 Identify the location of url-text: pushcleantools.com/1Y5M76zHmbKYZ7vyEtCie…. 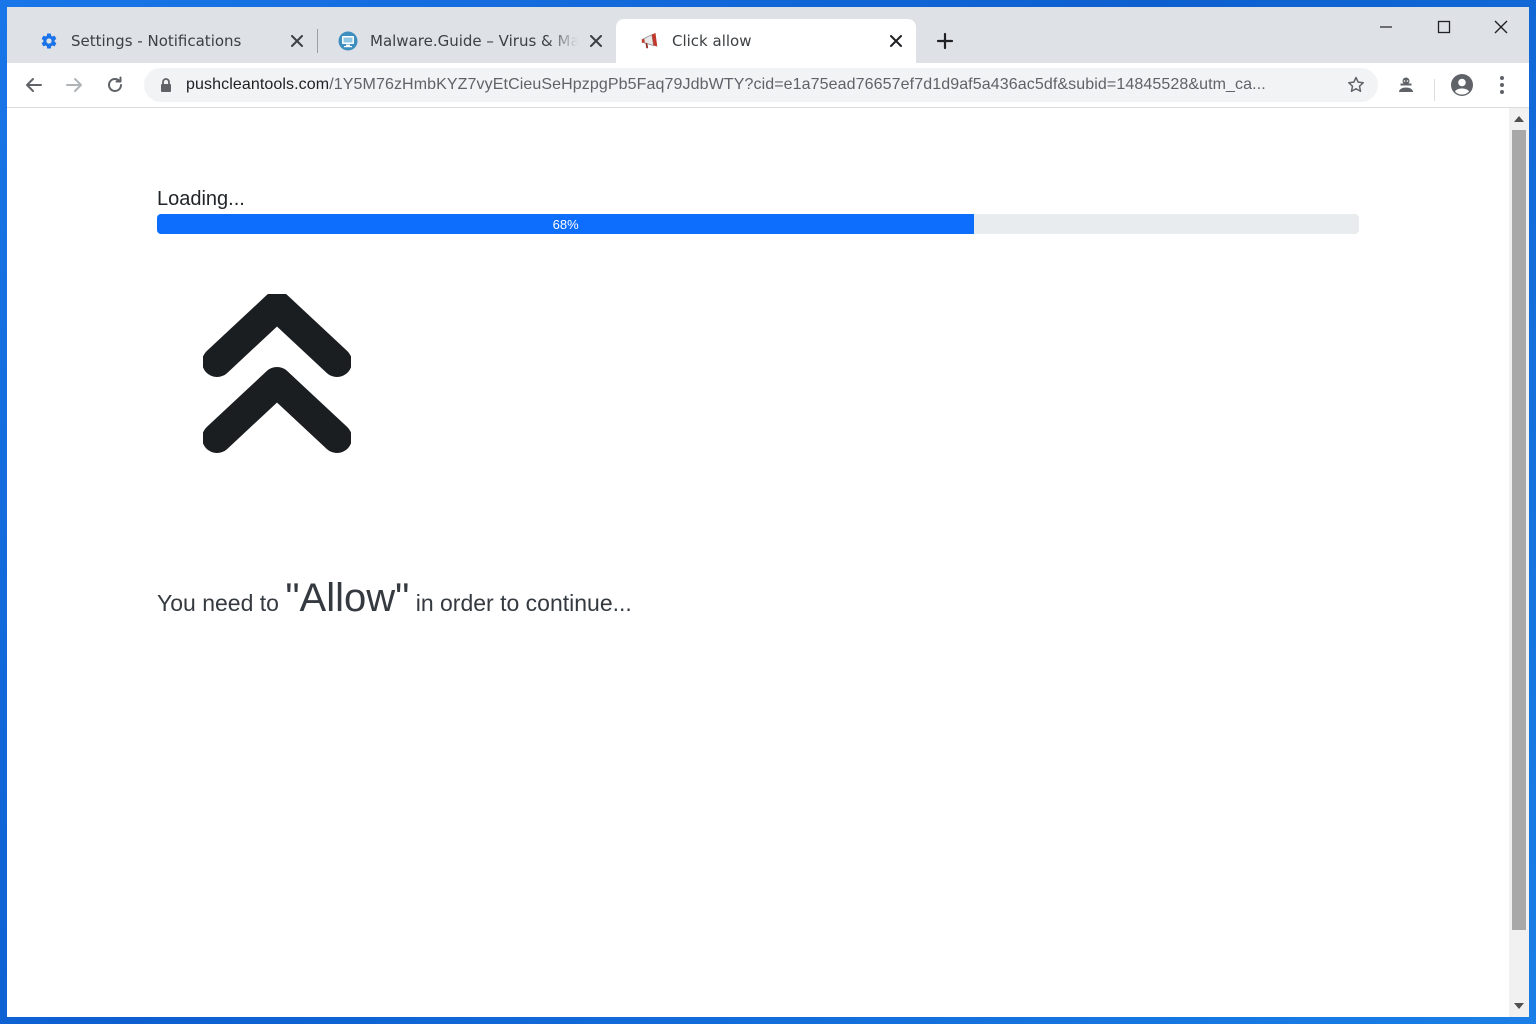
(759, 85).